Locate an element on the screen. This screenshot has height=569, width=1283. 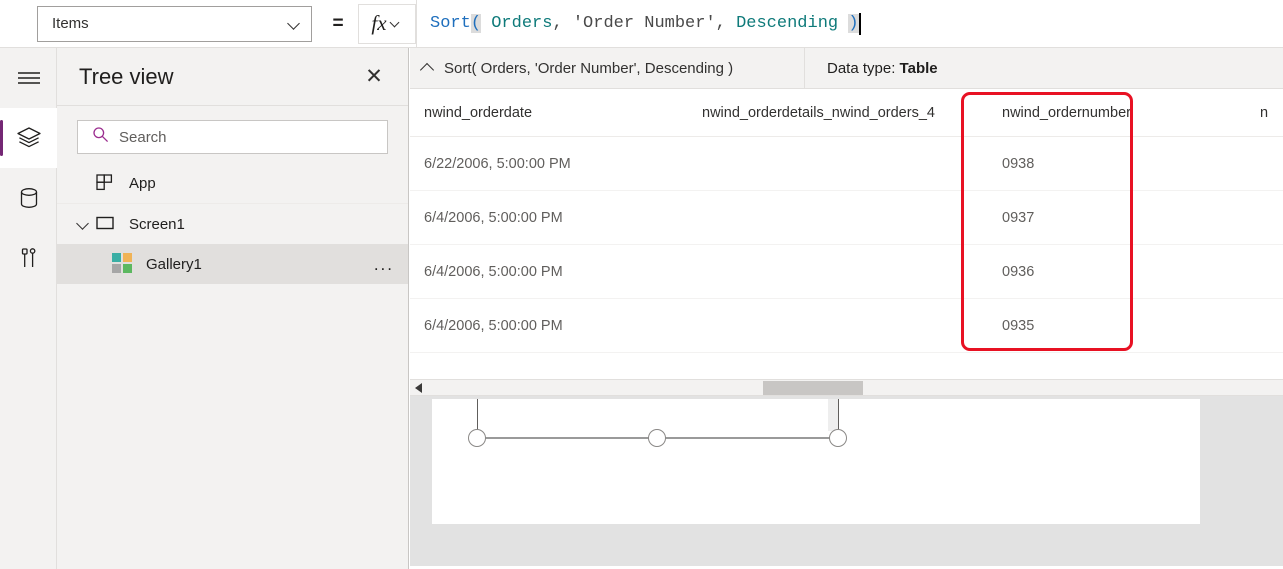
search-input: Search is located at coordinates (232, 137).